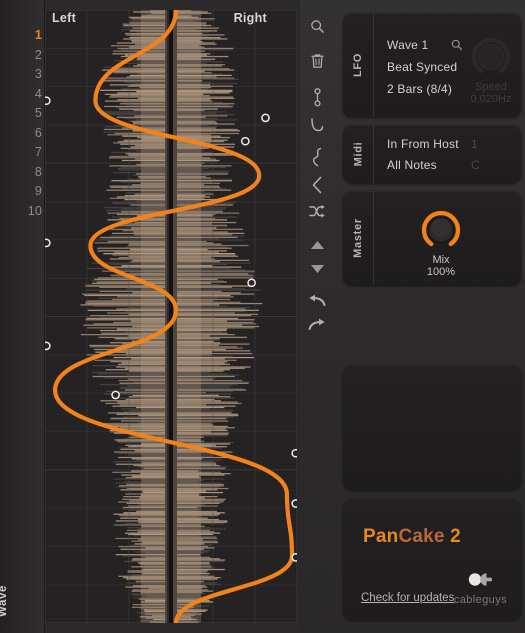 This screenshot has height=633, width=525. Describe the element at coordinates (407, 45) in the screenshot. I see `lfo-wave-name: Wave 1` at that location.